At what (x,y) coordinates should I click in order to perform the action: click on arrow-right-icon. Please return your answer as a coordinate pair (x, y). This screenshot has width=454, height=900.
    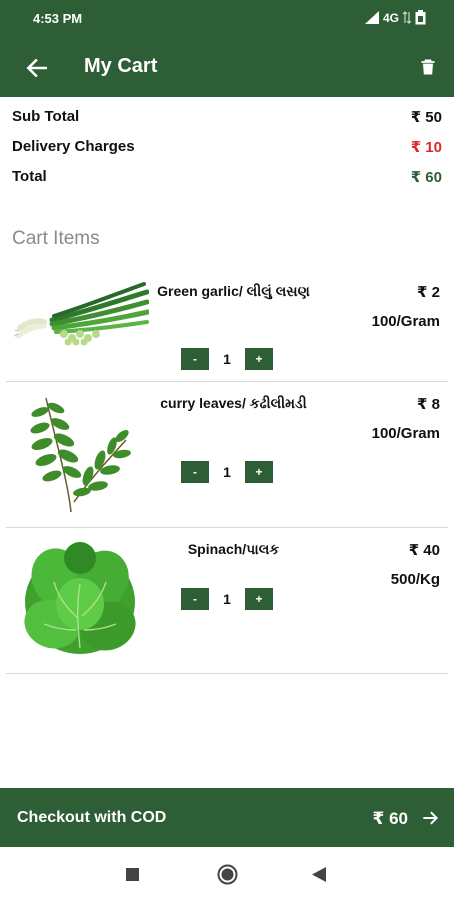
    Looking at the image, I should click on (431, 818).